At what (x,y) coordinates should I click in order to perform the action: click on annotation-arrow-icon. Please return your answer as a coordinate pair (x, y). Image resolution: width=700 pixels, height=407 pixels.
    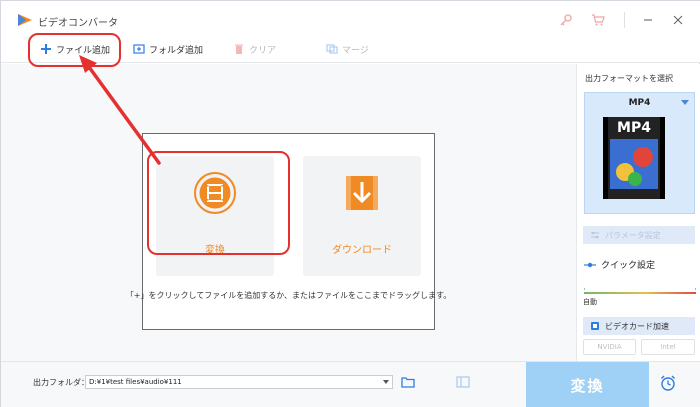
    Looking at the image, I should click on (120, 110).